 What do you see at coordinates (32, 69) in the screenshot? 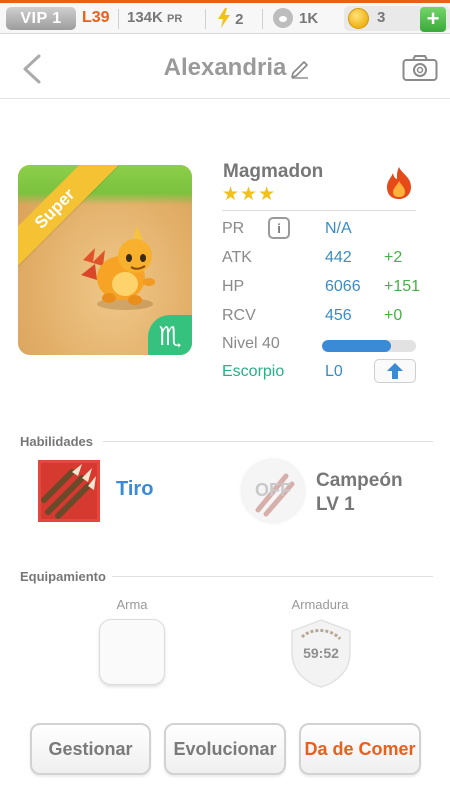
I see `back-chevron-icon` at bounding box center [32, 69].